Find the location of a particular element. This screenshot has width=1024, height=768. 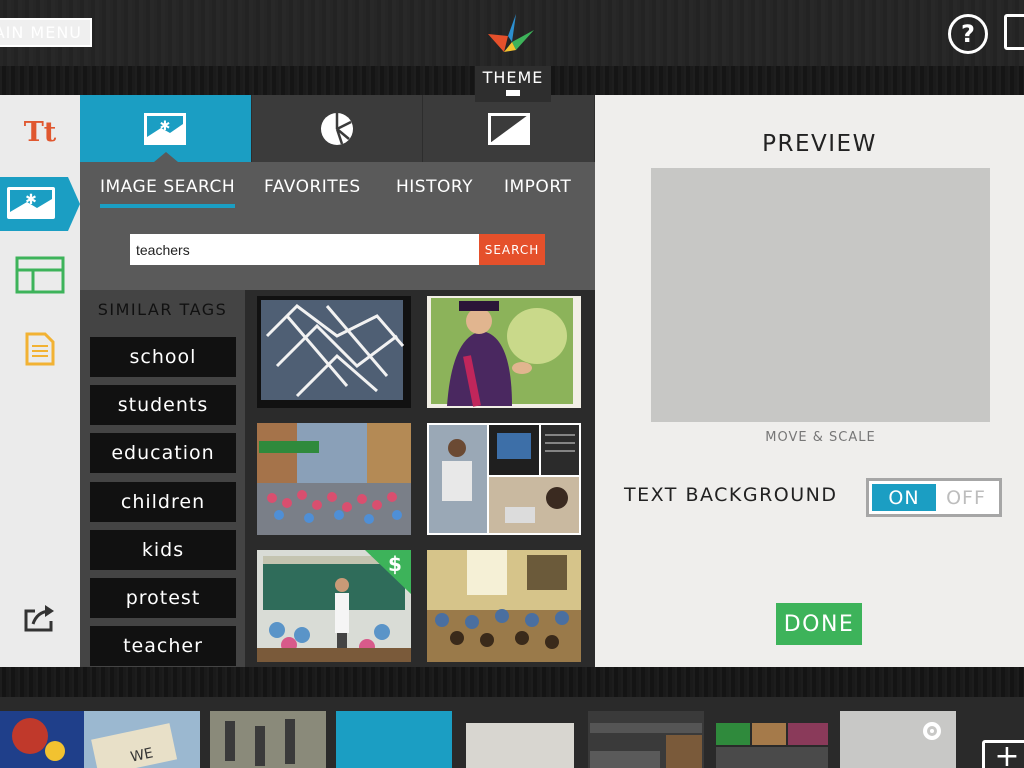

tag-item: protest is located at coordinates (163, 598).